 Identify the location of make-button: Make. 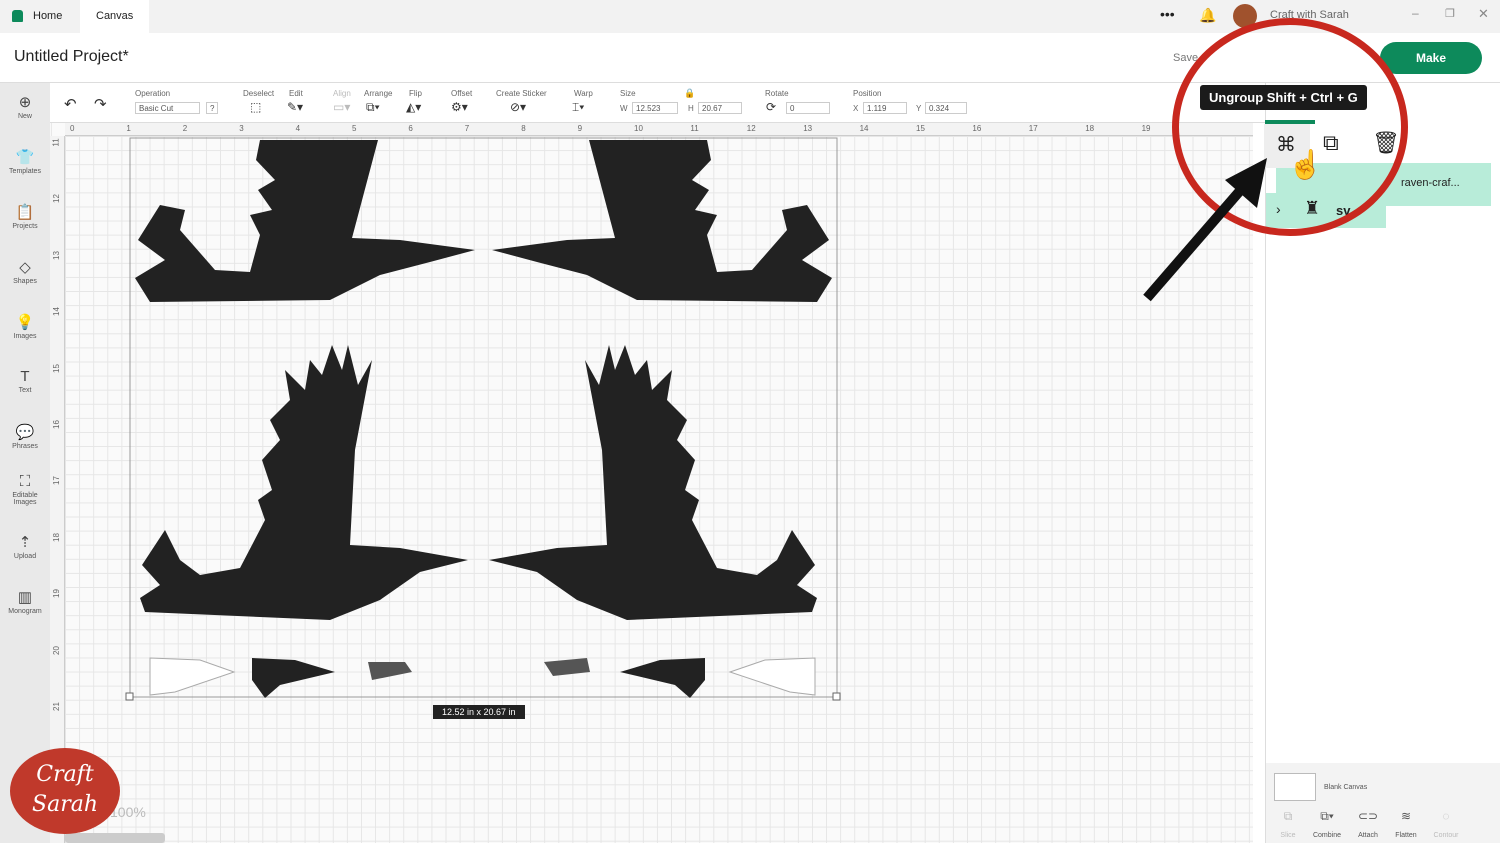
(1431, 58).